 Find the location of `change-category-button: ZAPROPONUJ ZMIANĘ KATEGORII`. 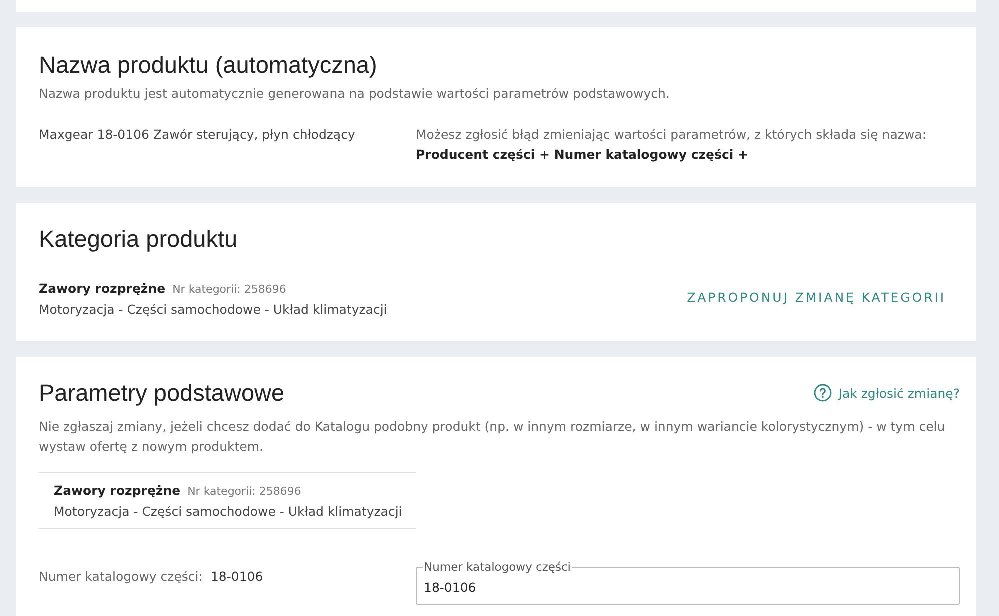

change-category-button: ZAPROPONUJ ZMIANĘ KATEGORII is located at coordinates (816, 297).